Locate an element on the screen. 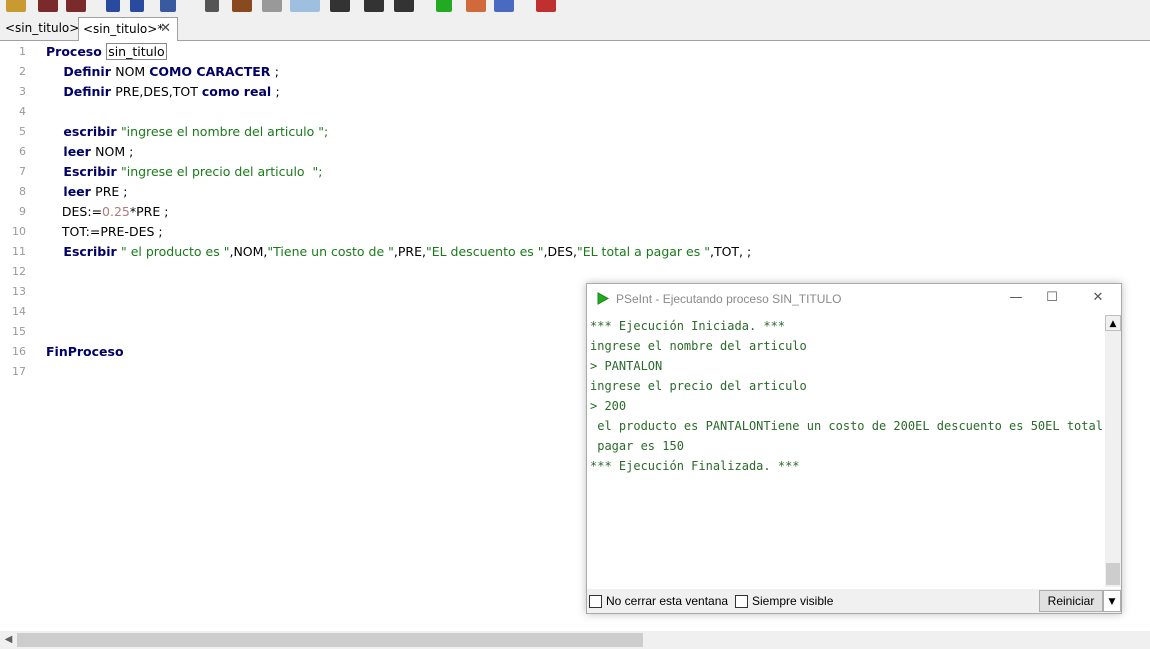  line-number: 13 is located at coordinates (19, 291).